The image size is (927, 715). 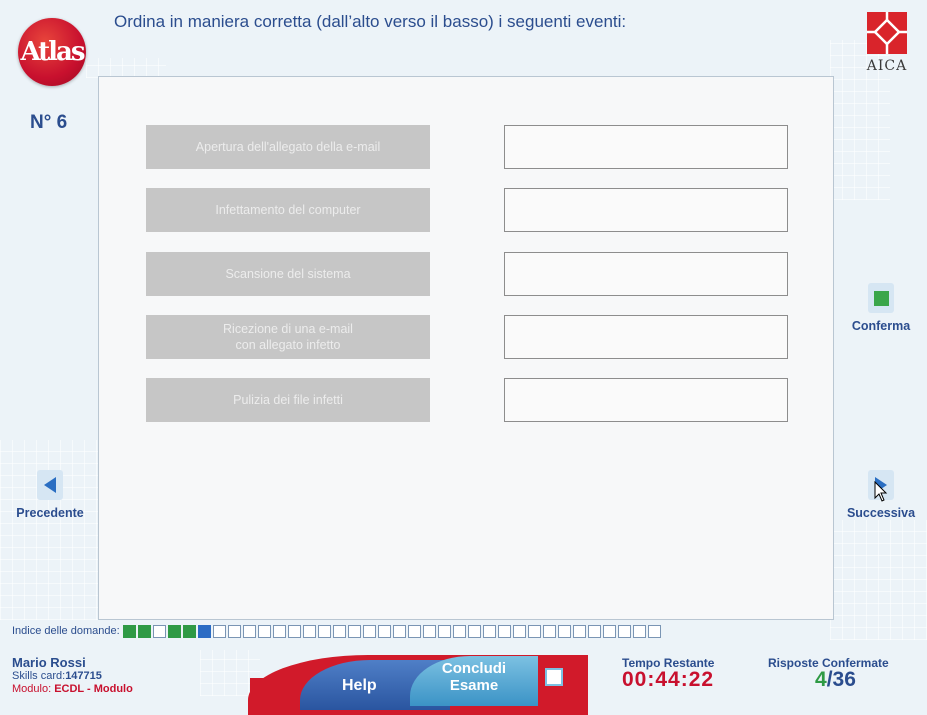 I want to click on confirm-label: Conferma, so click(x=881, y=326).